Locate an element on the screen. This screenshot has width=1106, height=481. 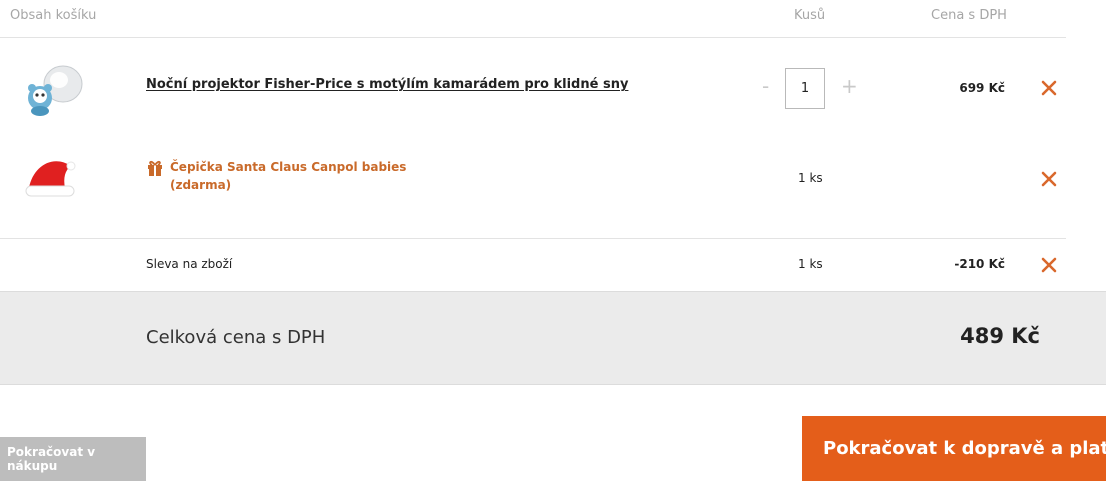
quantity-input is located at coordinates (805, 88).